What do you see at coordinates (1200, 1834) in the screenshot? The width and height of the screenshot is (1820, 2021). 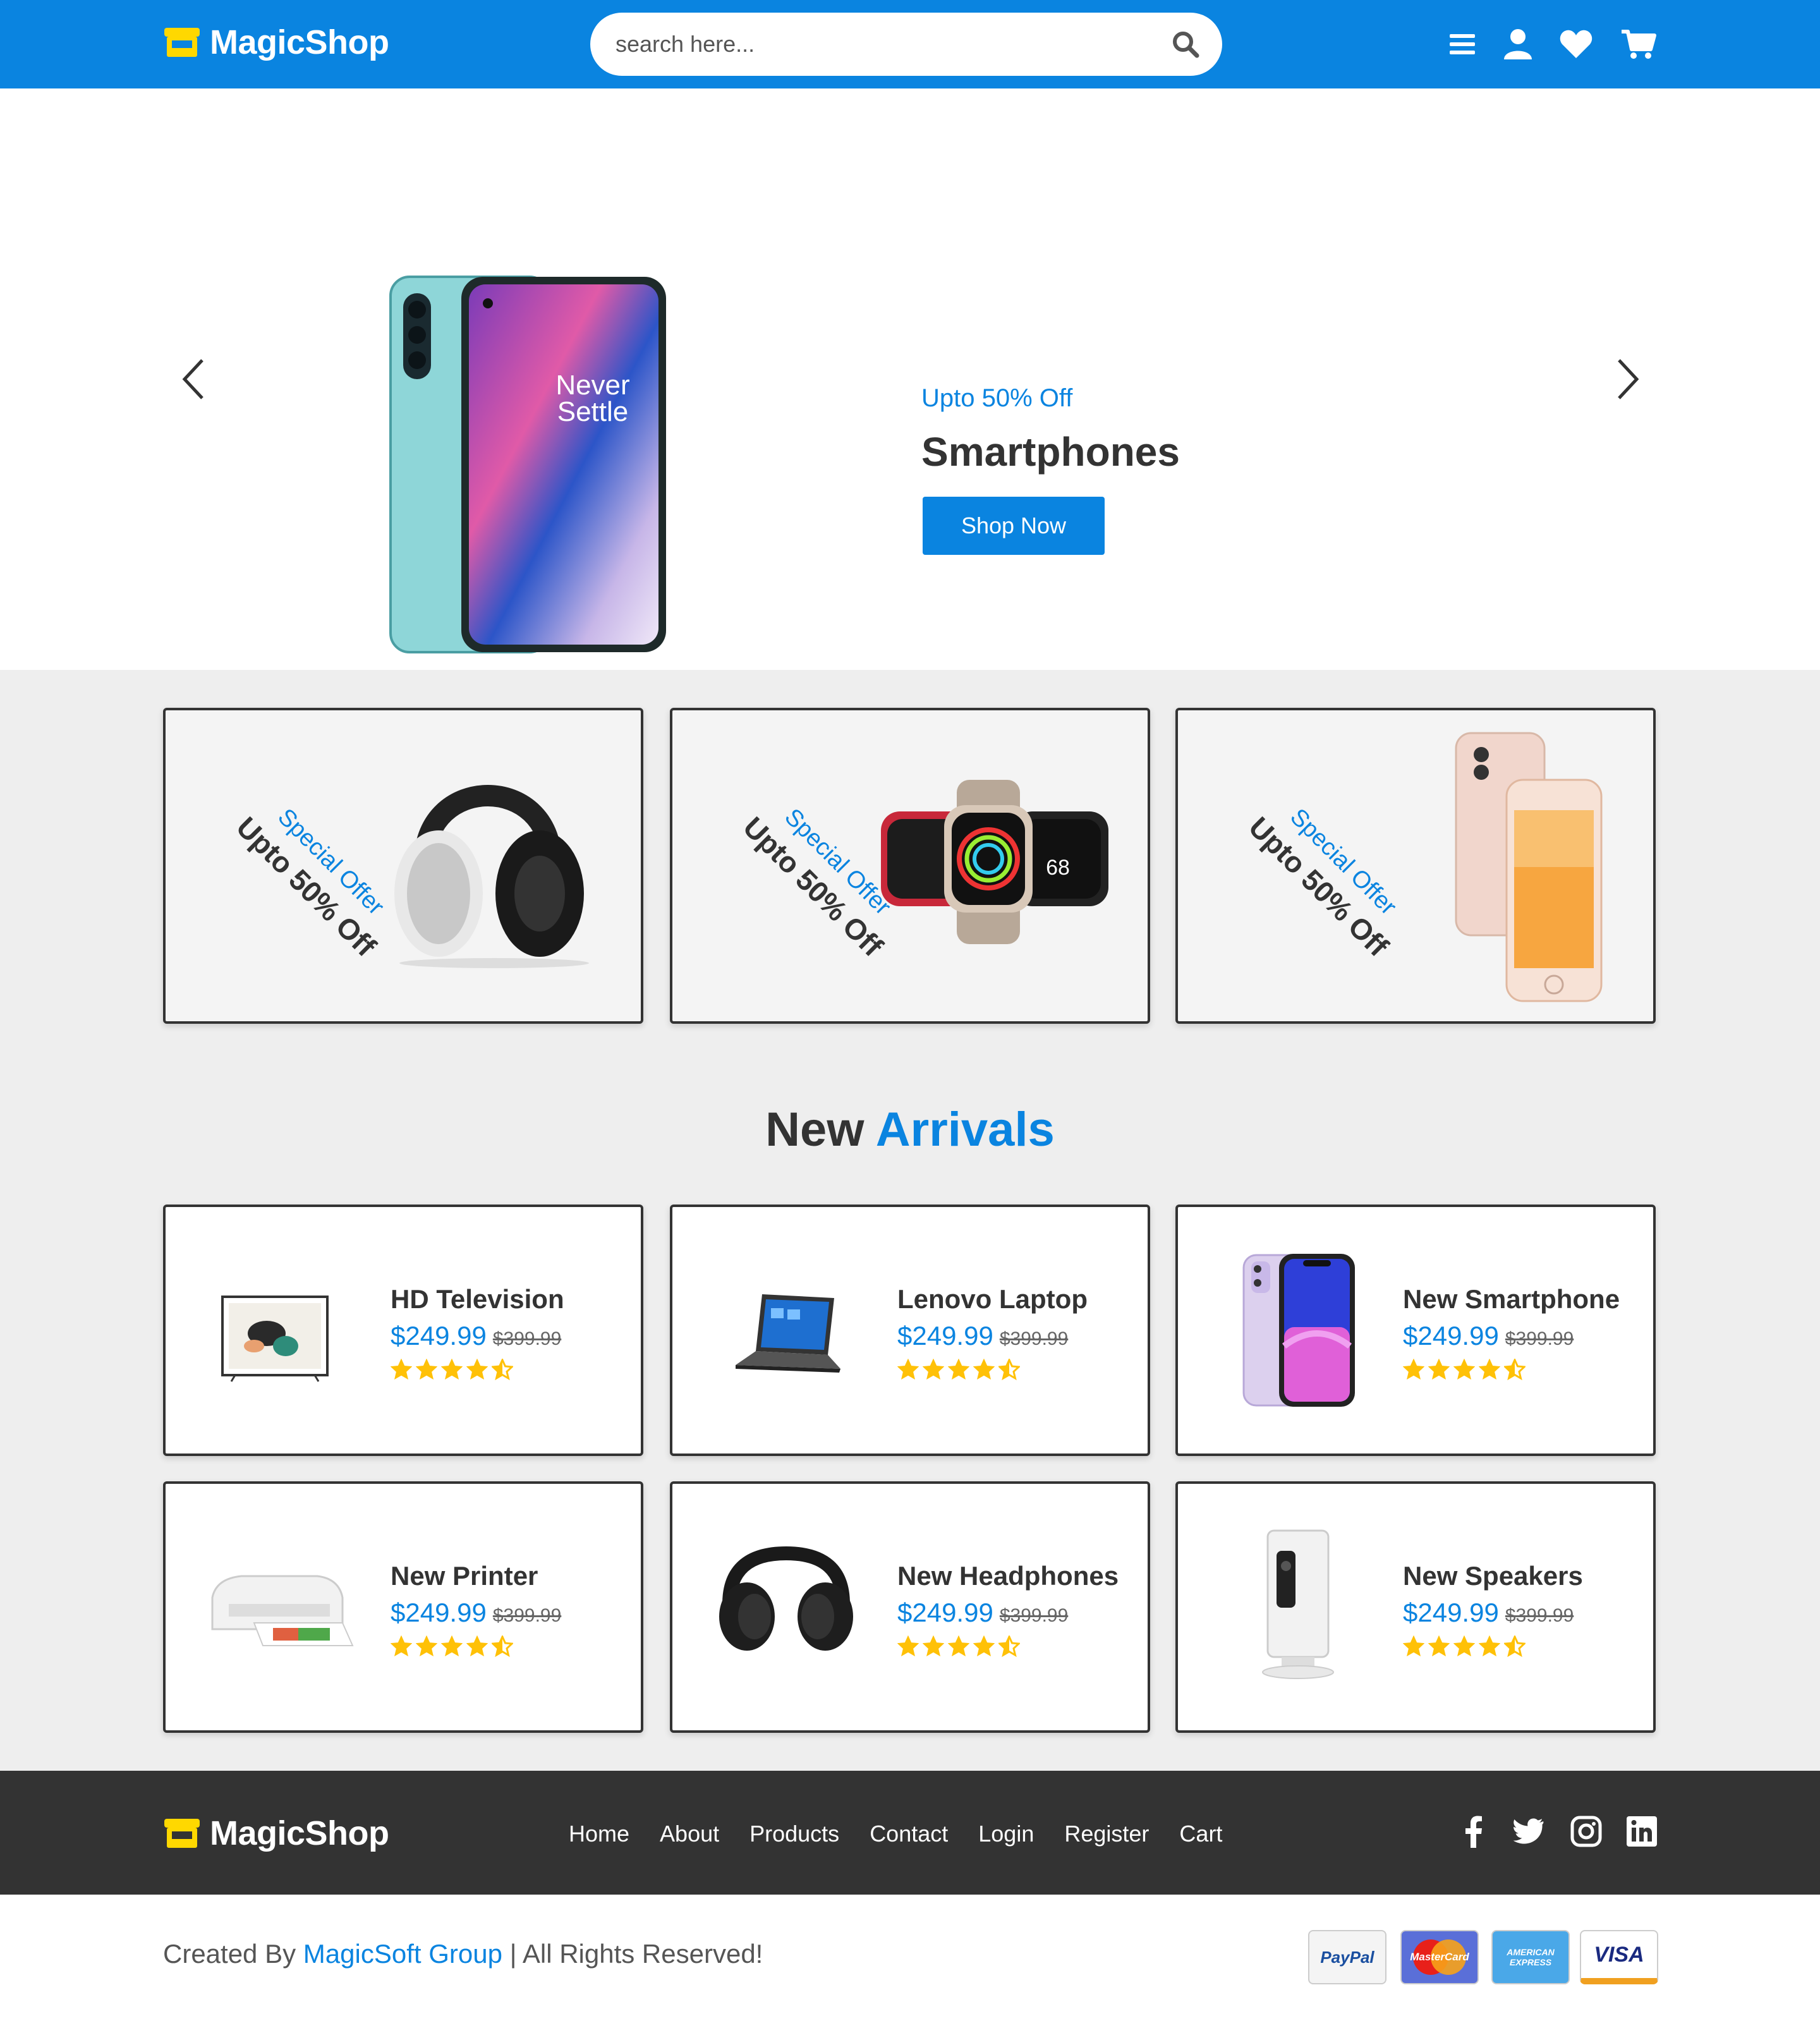 I see `footer-link-cart: Cart` at bounding box center [1200, 1834].